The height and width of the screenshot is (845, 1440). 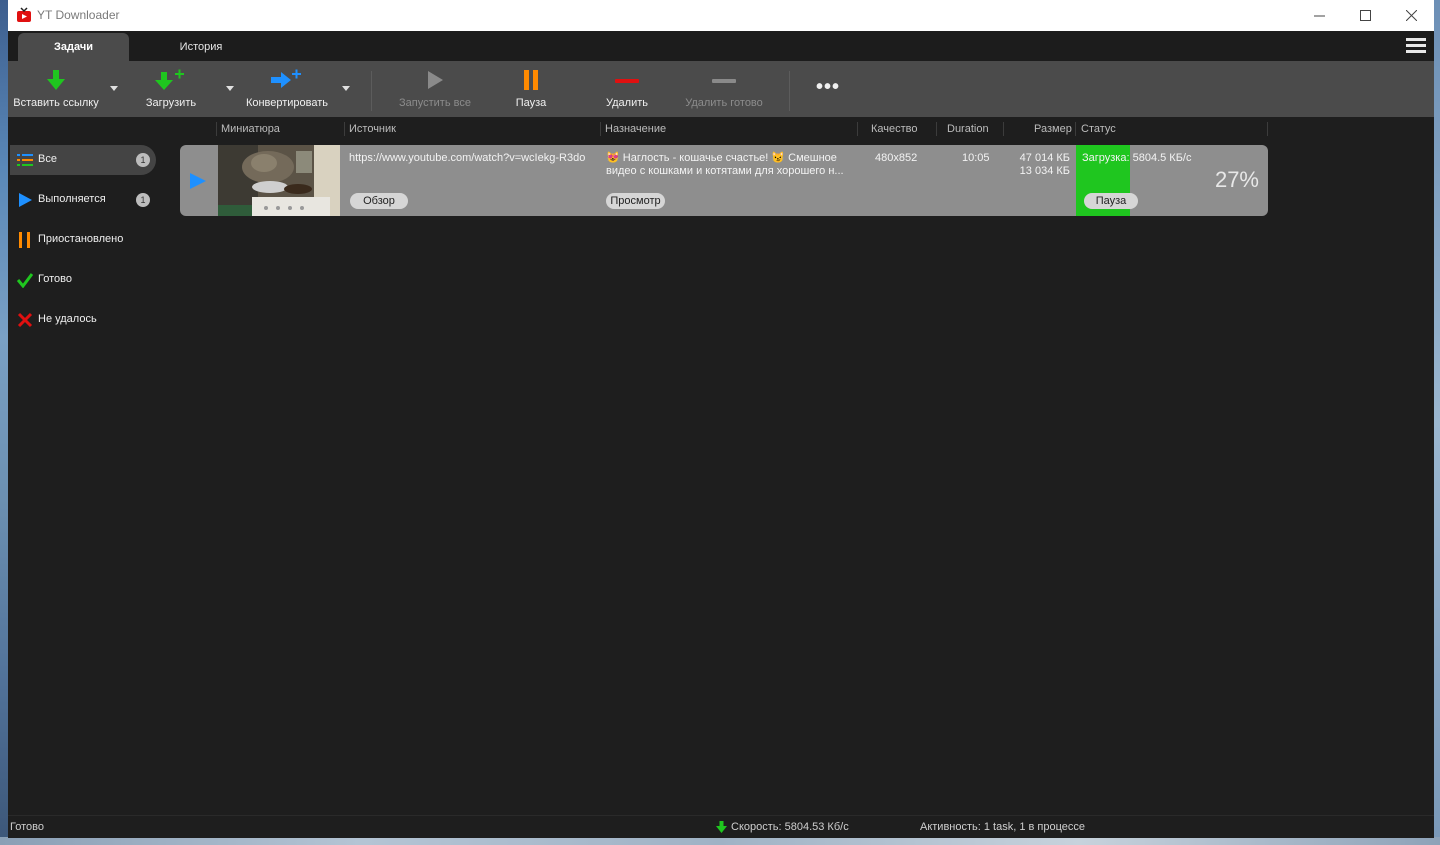 I want to click on more-dots-icon: •••, so click(x=827, y=86).